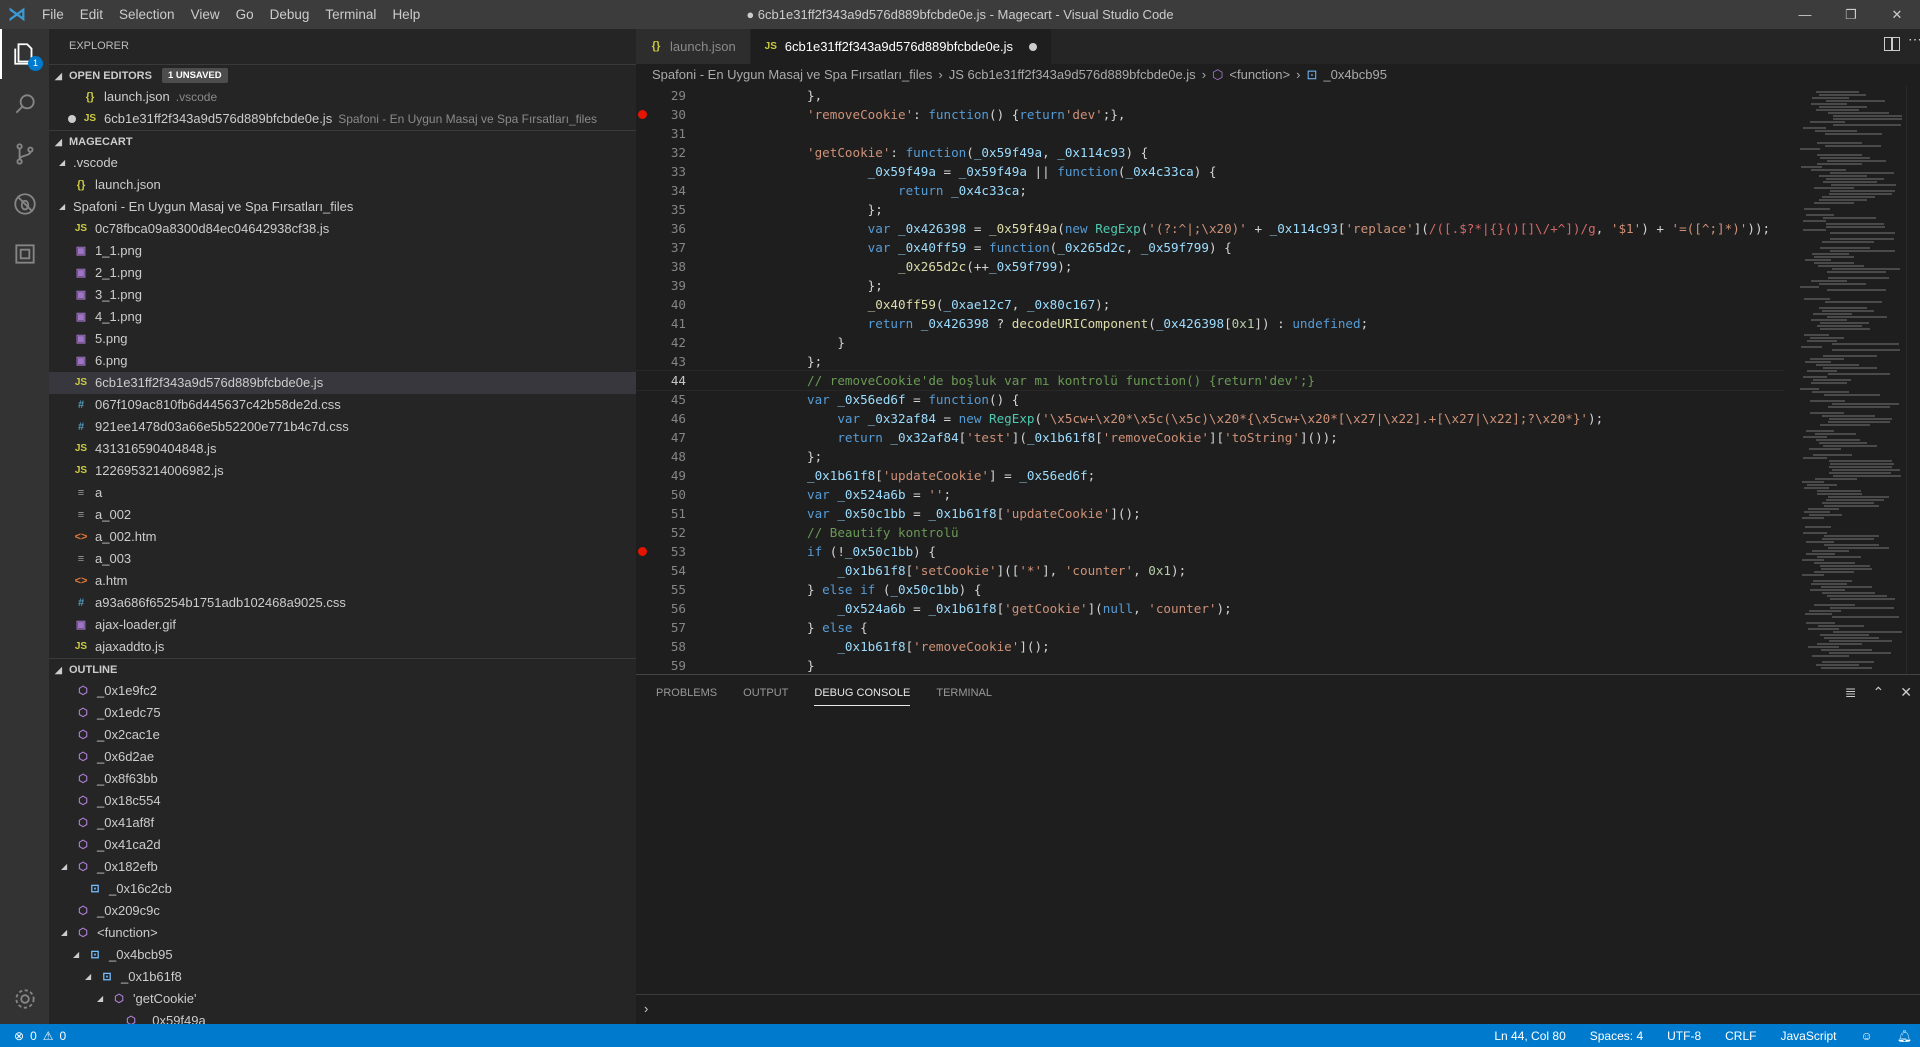 The height and width of the screenshot is (1047, 1920). I want to click on outline-item: ⬡ _0x6d2ae, so click(342, 757).